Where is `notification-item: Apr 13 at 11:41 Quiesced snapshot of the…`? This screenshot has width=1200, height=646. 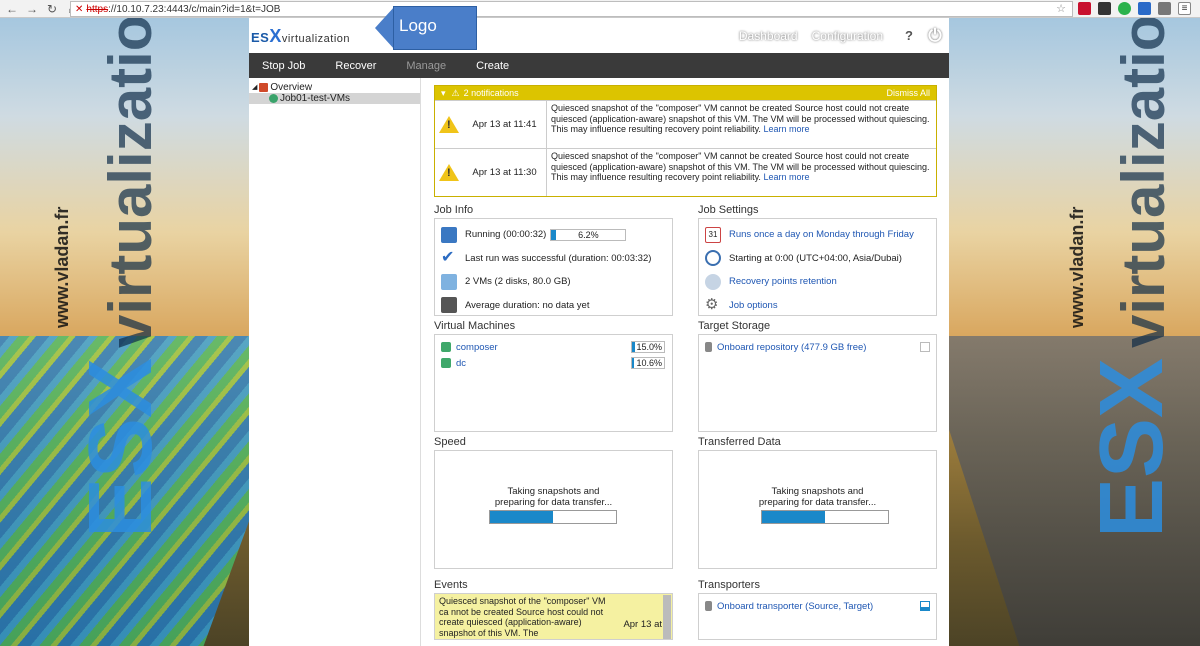 notification-item: Apr 13 at 11:41 Quiesced snapshot of the… is located at coordinates (685, 124).